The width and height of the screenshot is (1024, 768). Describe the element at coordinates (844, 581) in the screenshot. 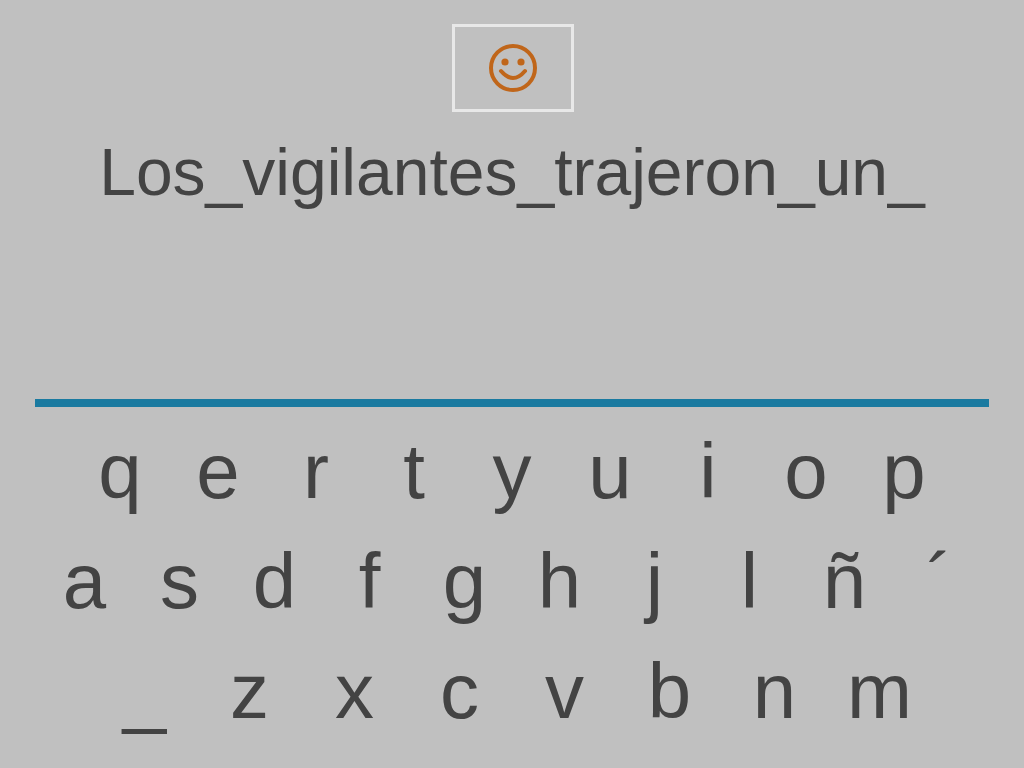

I see `letter-key: ñ` at that location.